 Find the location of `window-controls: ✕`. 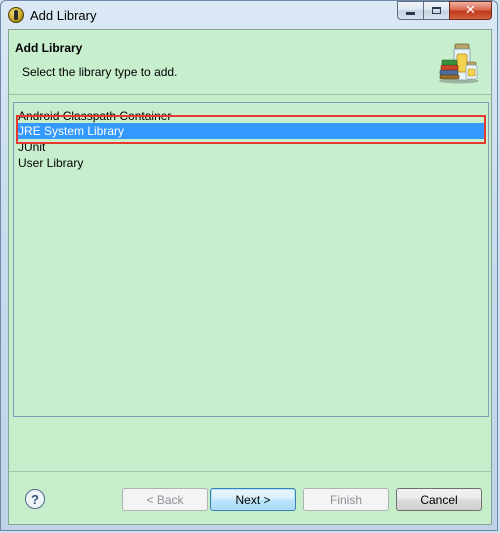

window-controls: ✕ is located at coordinates (444, 10).